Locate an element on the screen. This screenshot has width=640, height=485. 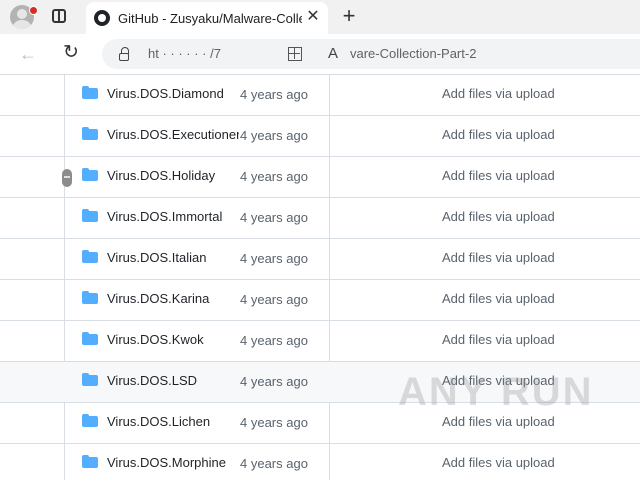
site-info-icon is located at coordinates (124, 54).